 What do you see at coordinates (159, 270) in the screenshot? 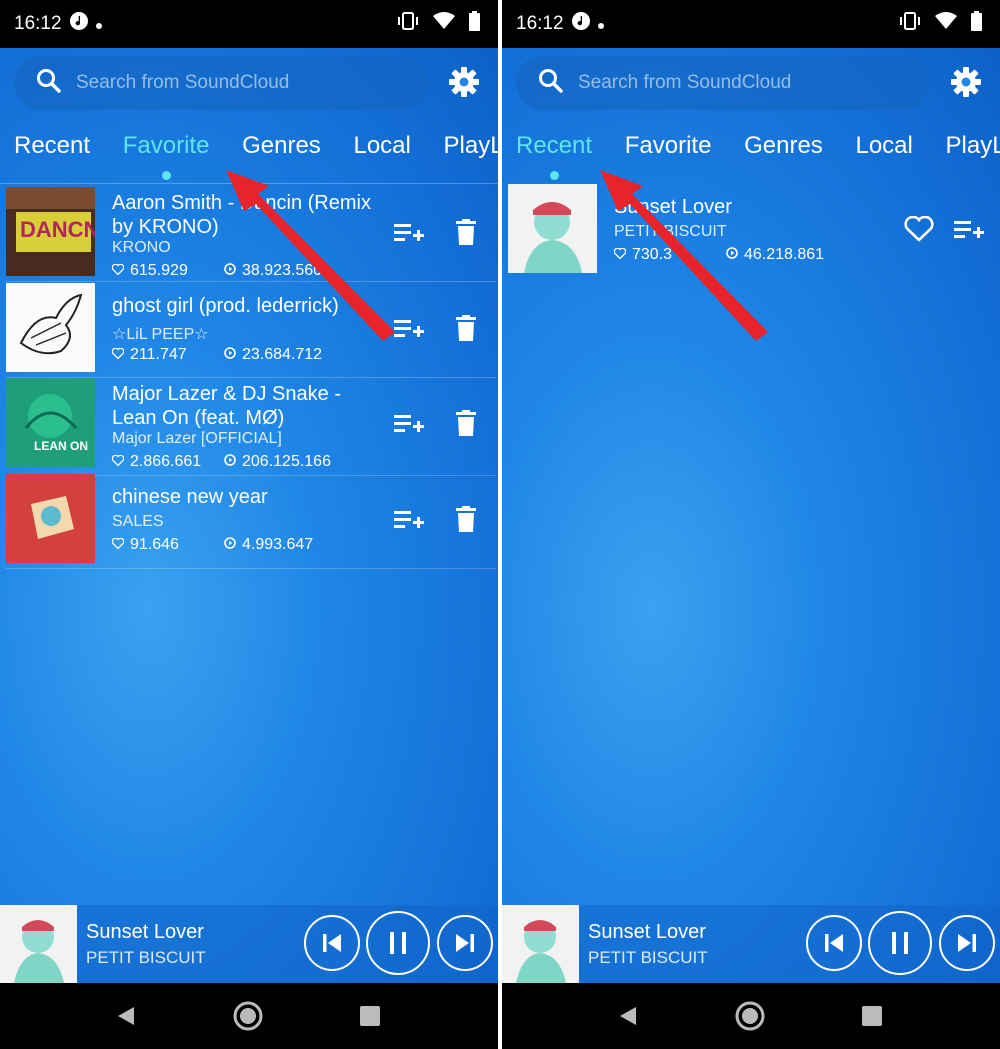
I see `likes-count: 615.929` at bounding box center [159, 270].